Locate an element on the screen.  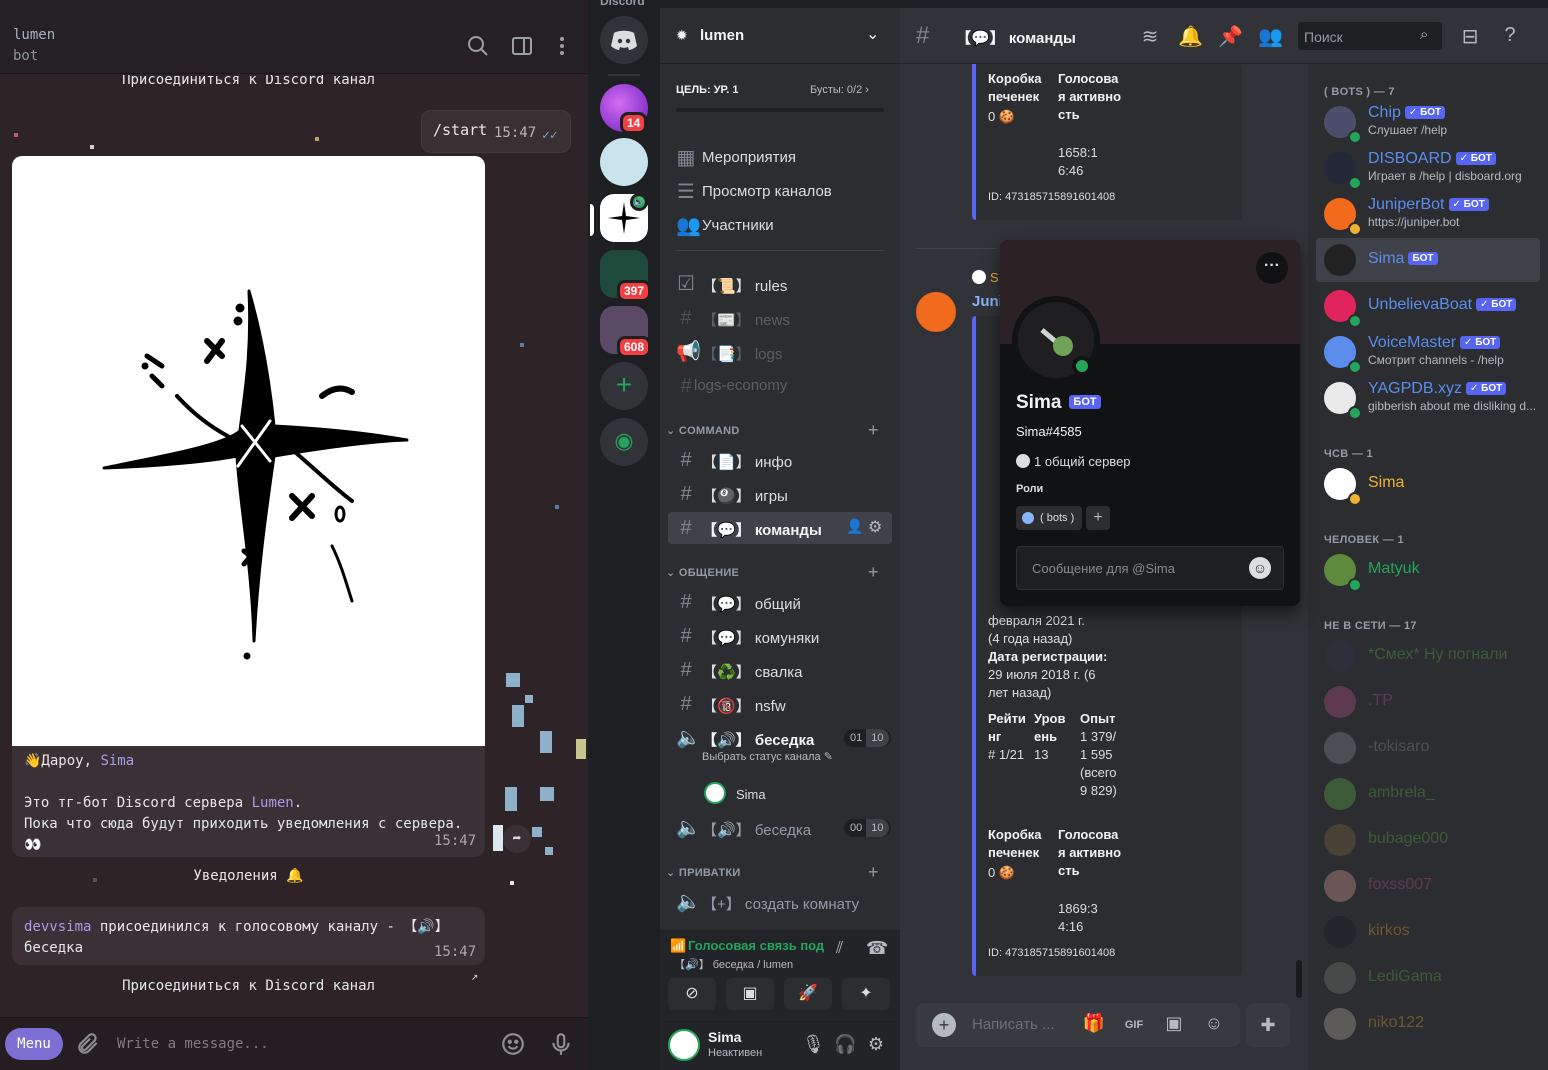
add-attachment-icon: + is located at coordinates (944, 1025).